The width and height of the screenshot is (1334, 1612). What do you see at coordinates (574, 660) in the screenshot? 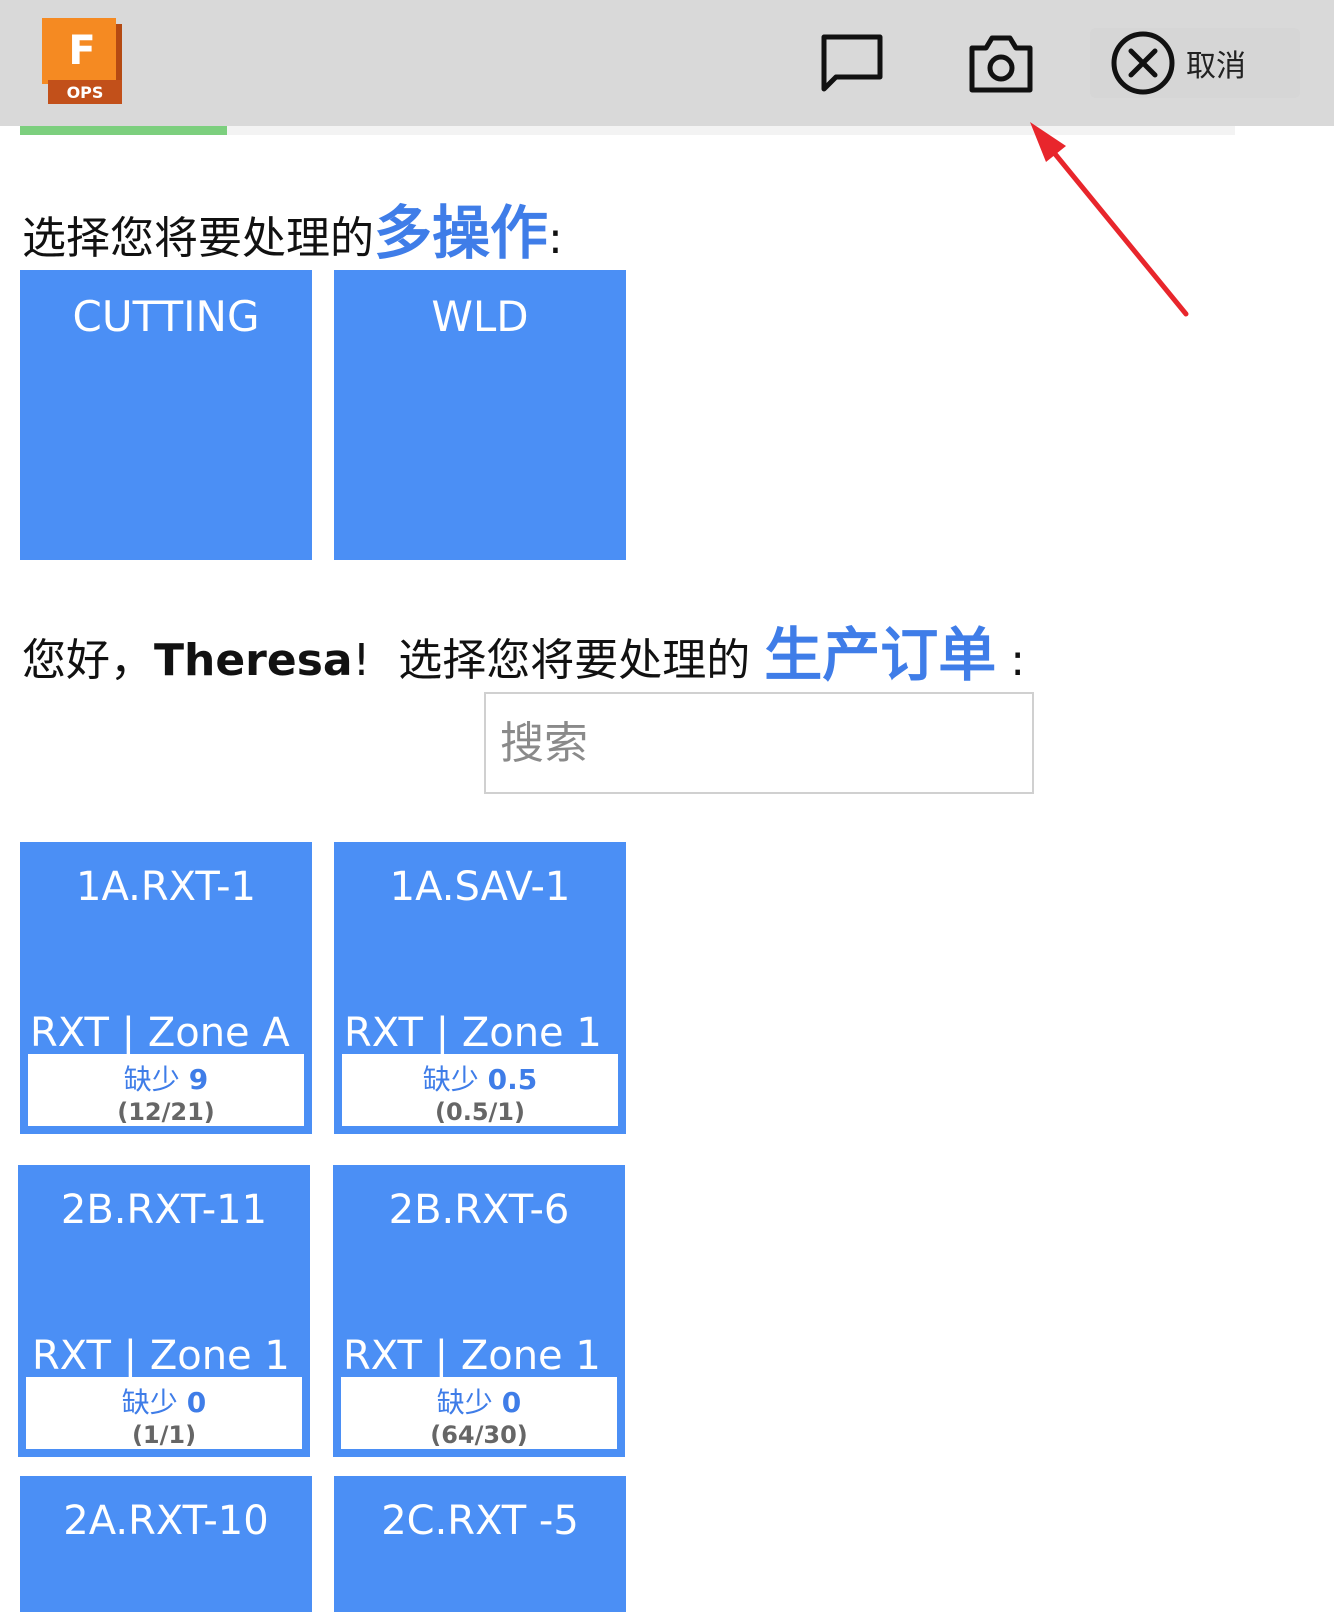
I see `orders-heading-prefix: 选择您将要处理的` at bounding box center [574, 660].